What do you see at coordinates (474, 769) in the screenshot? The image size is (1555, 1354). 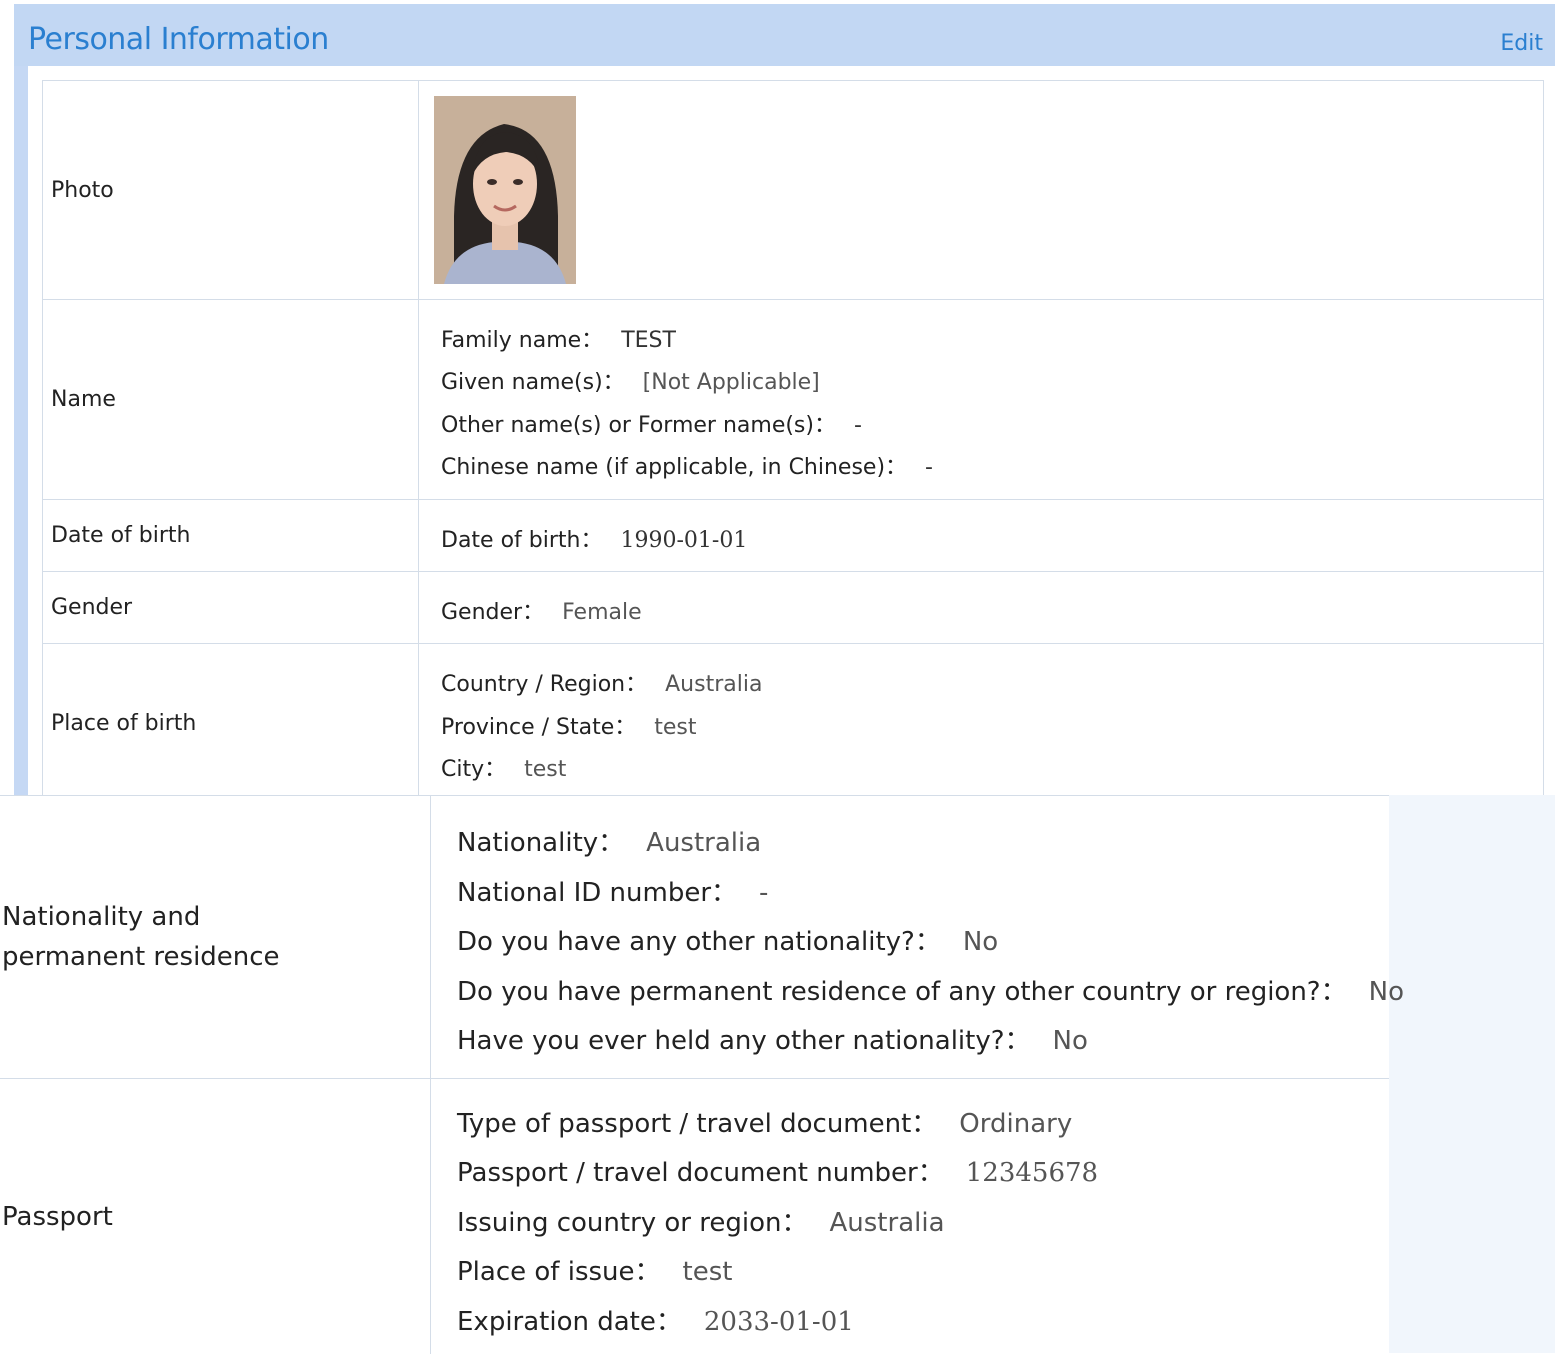 I see `birth-city-label: City：` at bounding box center [474, 769].